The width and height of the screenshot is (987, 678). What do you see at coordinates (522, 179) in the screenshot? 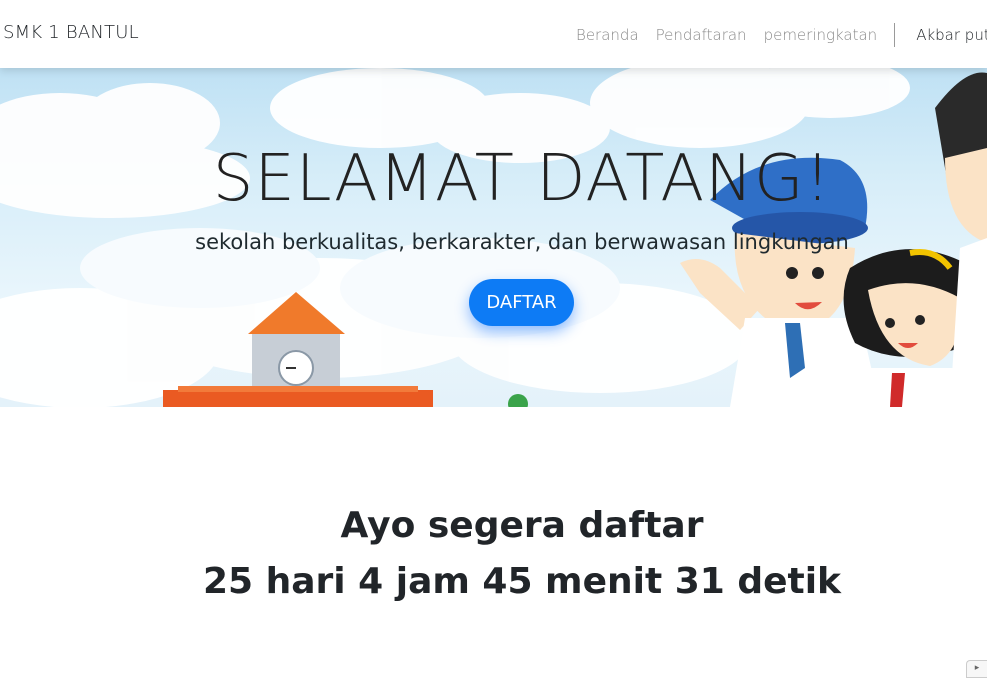
I see `hero-title: SELAMAT DATANG!` at bounding box center [522, 179].